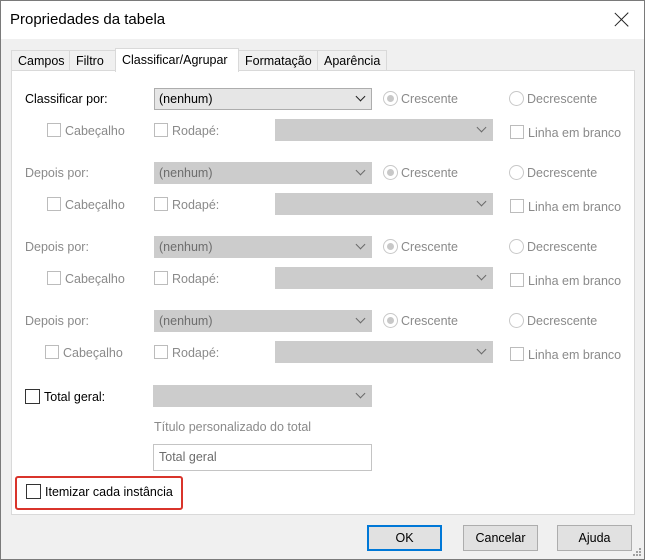 The width and height of the screenshot is (645, 560). Describe the element at coordinates (32, 396) in the screenshot. I see `grand-total-checkbox` at that location.